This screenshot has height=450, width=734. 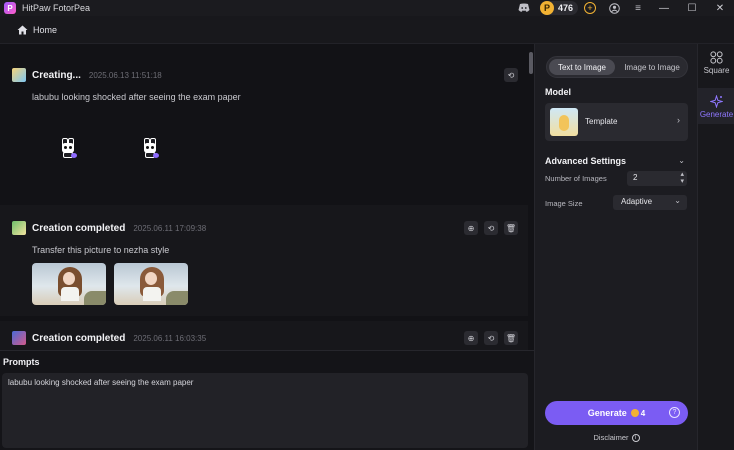 I want to click on info-icon: i, so click(x=635, y=437).